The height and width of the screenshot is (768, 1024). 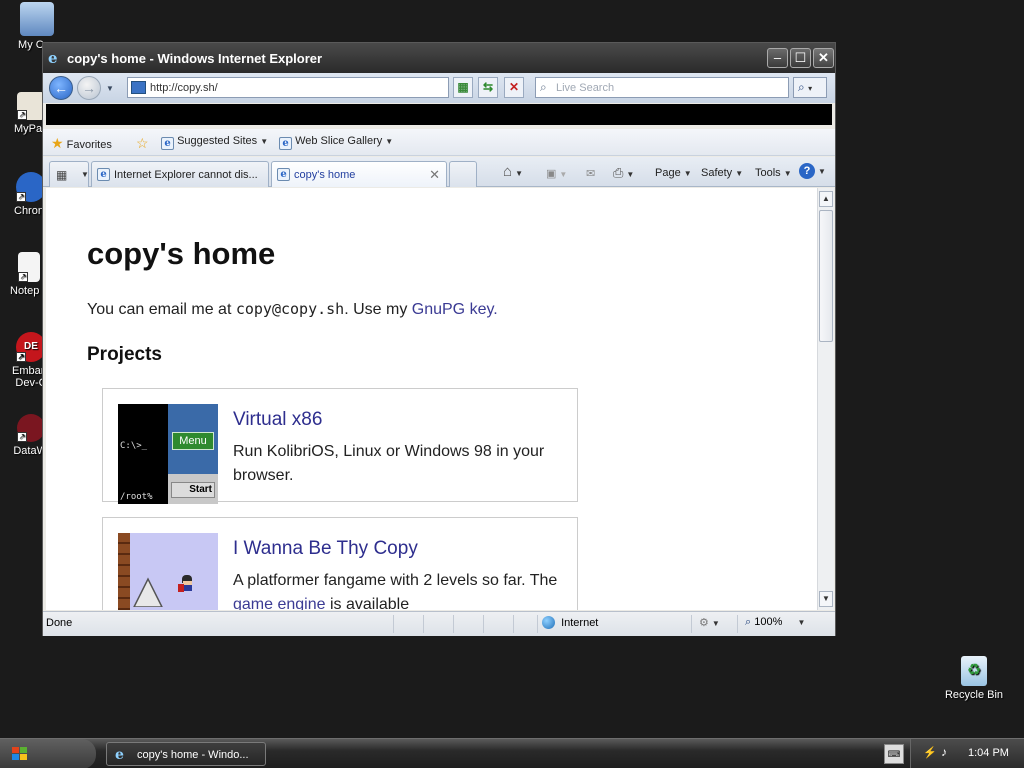 I want to click on notepad-icon: ↗, so click(x=29, y=267).